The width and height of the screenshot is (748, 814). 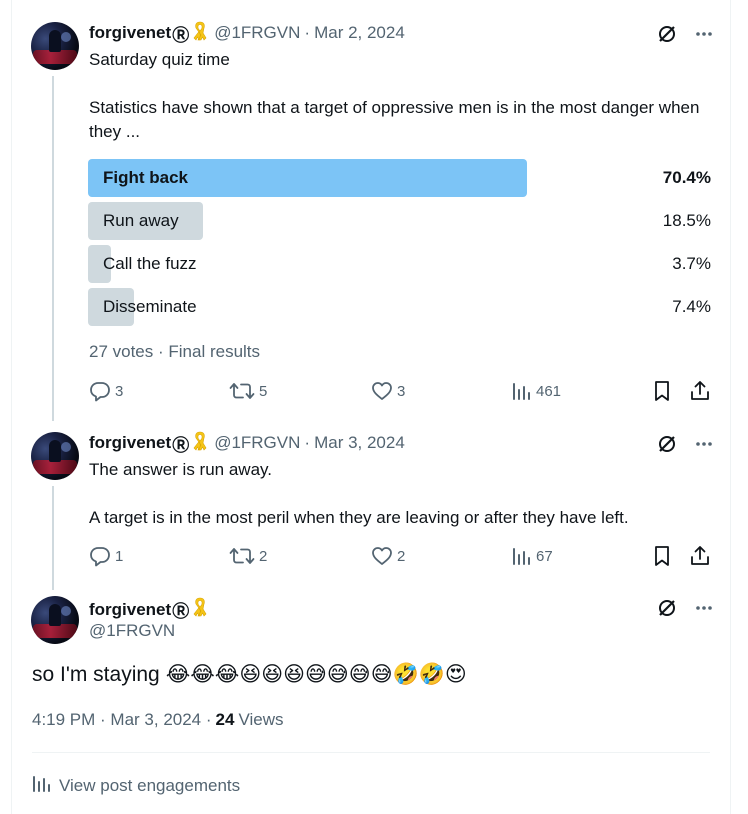 I want to click on poll-votes: 27 votes, so click(x=121, y=351).